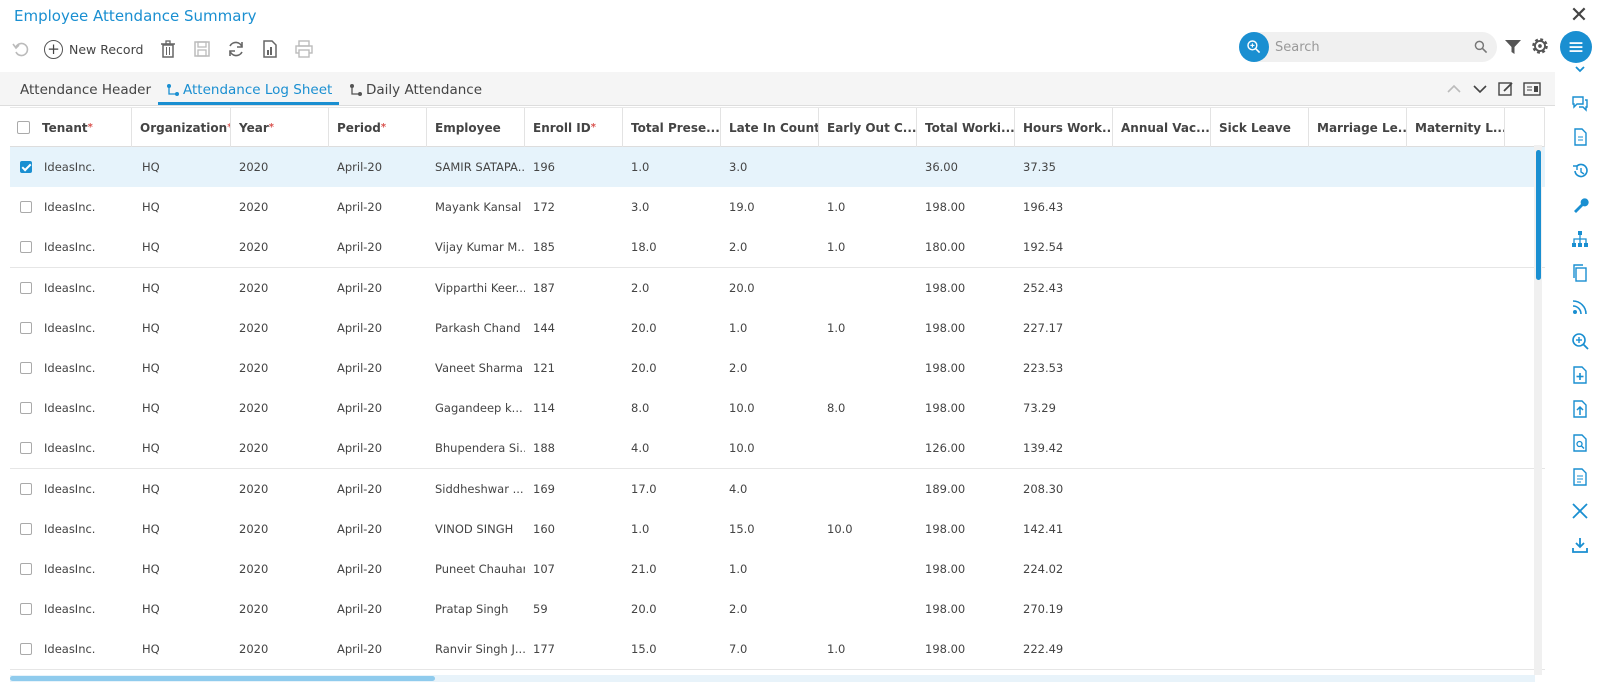  I want to click on history-icon, so click(1580, 171).